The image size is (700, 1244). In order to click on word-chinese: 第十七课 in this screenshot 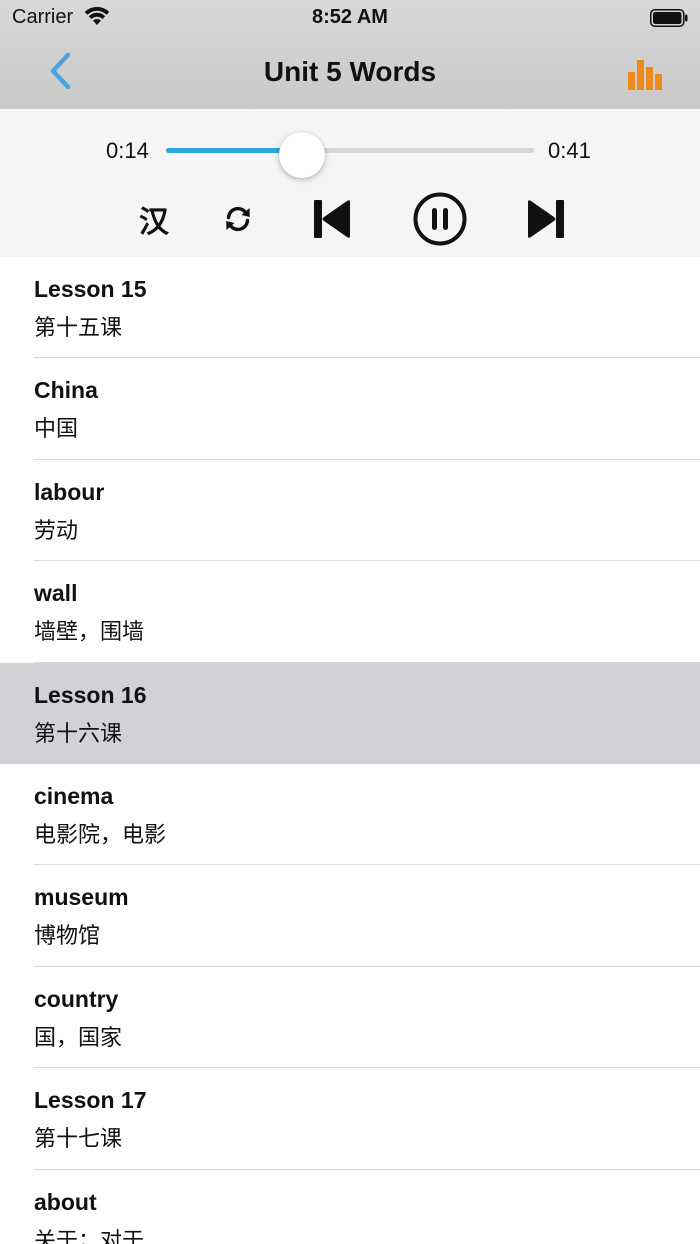, I will do `click(78, 1140)`.